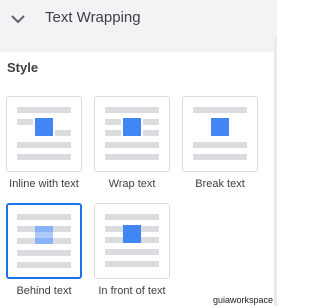 The height and width of the screenshot is (306, 320). Describe the element at coordinates (242, 300) in the screenshot. I see `watermark: guiaworkspace` at that location.